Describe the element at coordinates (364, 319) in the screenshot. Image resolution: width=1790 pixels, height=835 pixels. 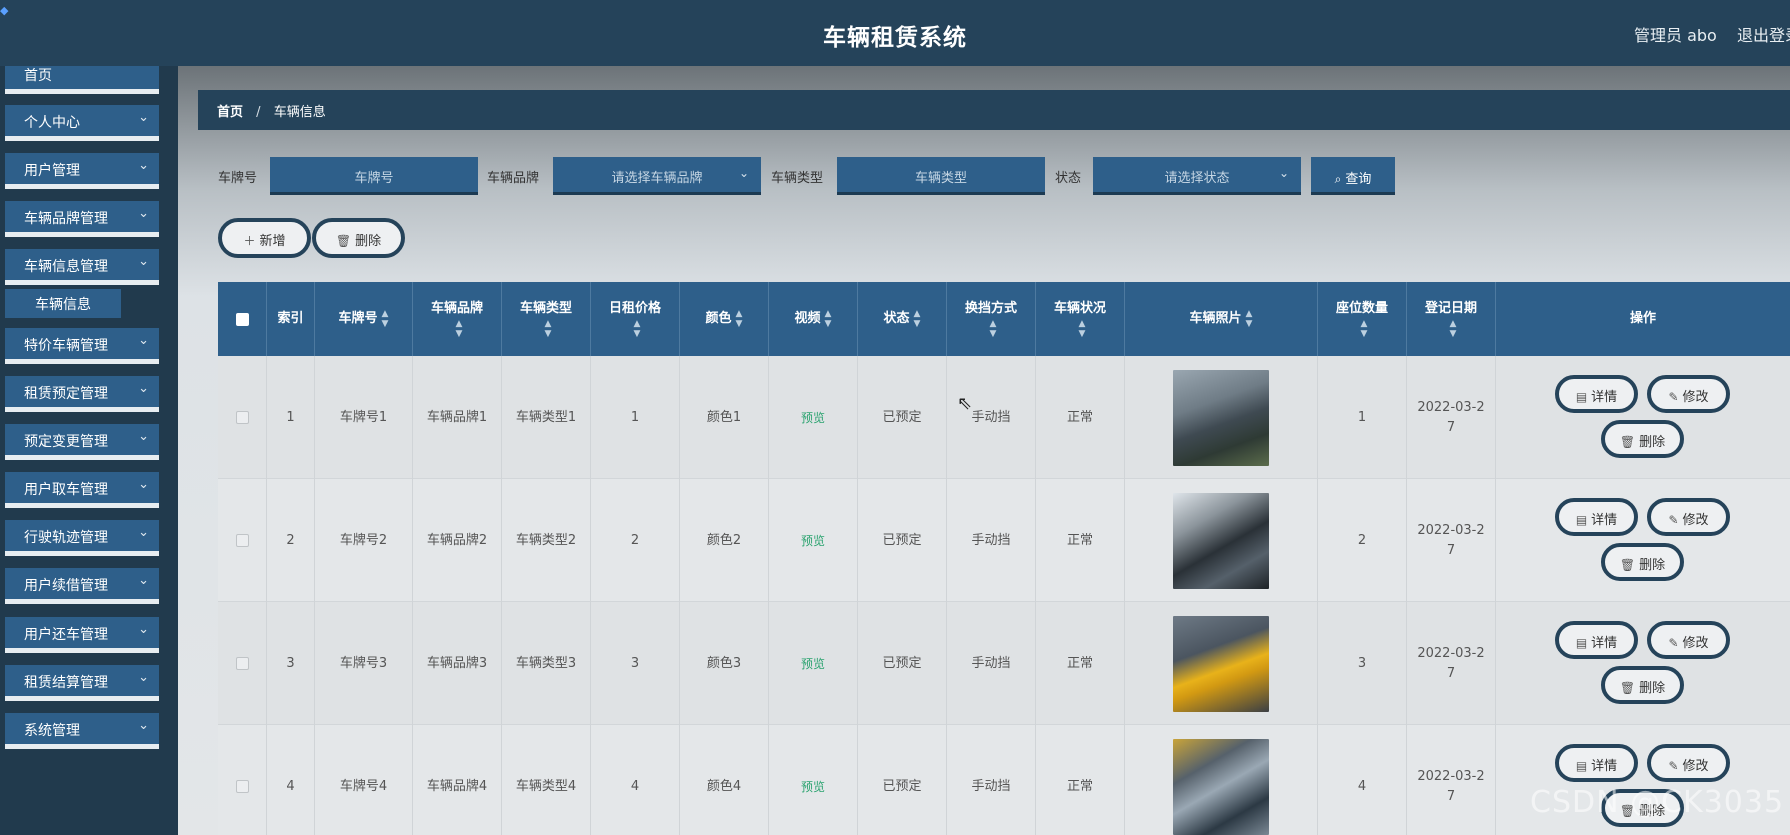
I see `column-plate: 车牌号 ▲ ▼` at that location.